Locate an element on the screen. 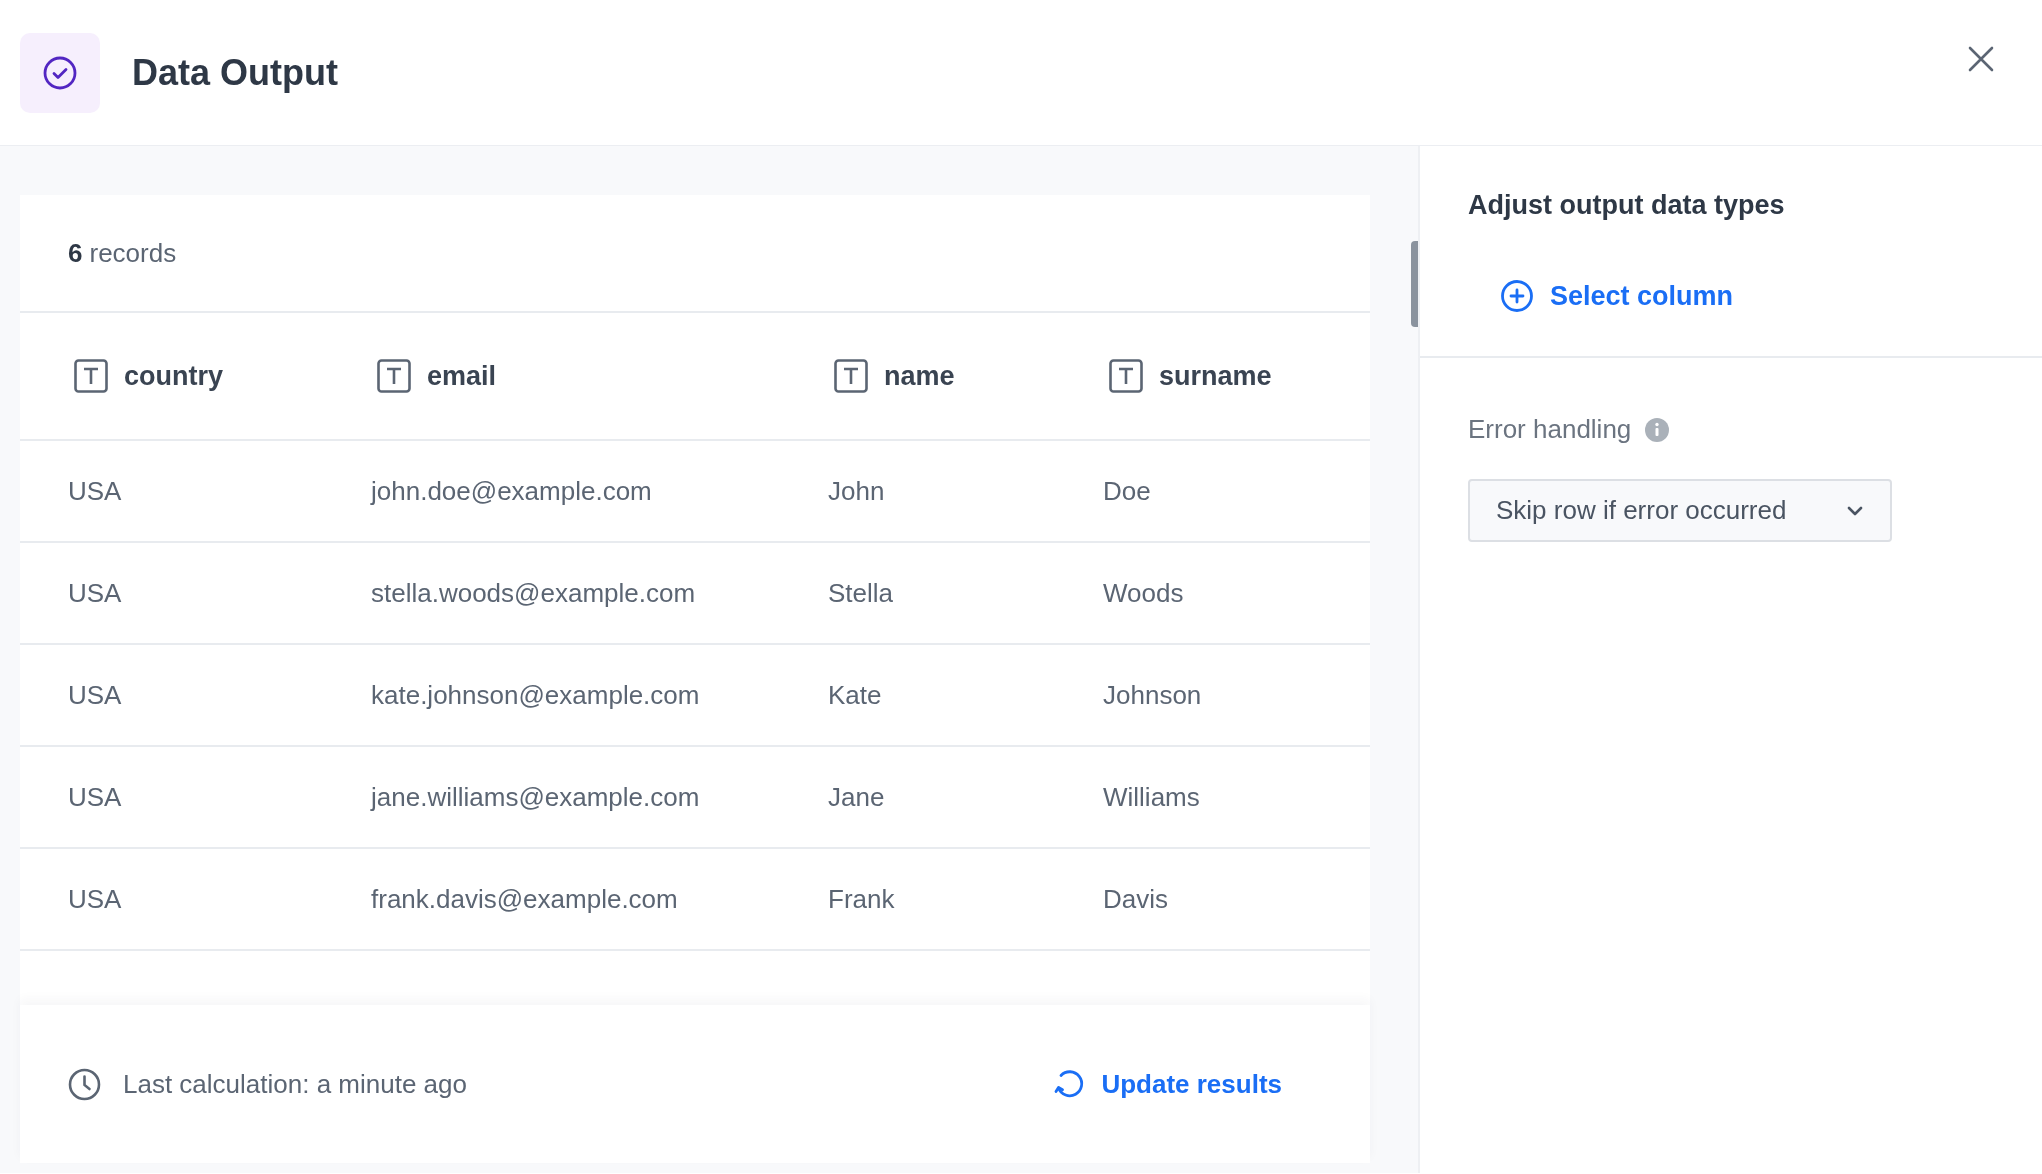 This screenshot has width=2042, height=1174. record-count: 6 records is located at coordinates (695, 254).